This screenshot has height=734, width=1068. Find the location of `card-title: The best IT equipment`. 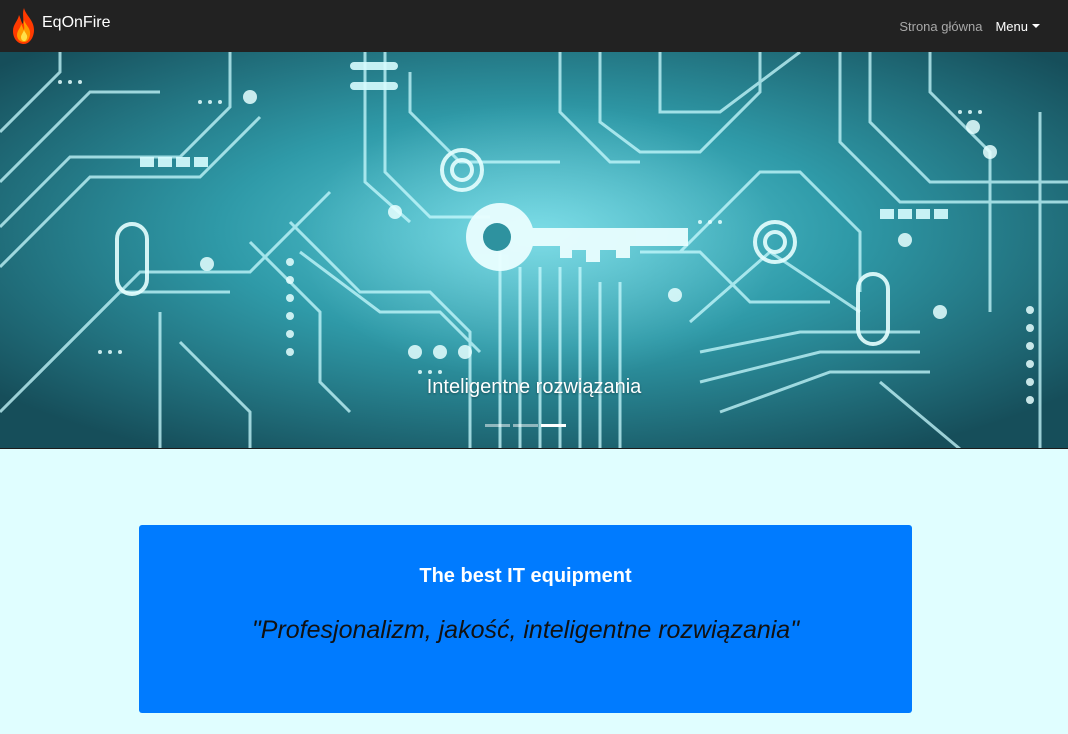

card-title: The best IT equipment is located at coordinates (525, 576).